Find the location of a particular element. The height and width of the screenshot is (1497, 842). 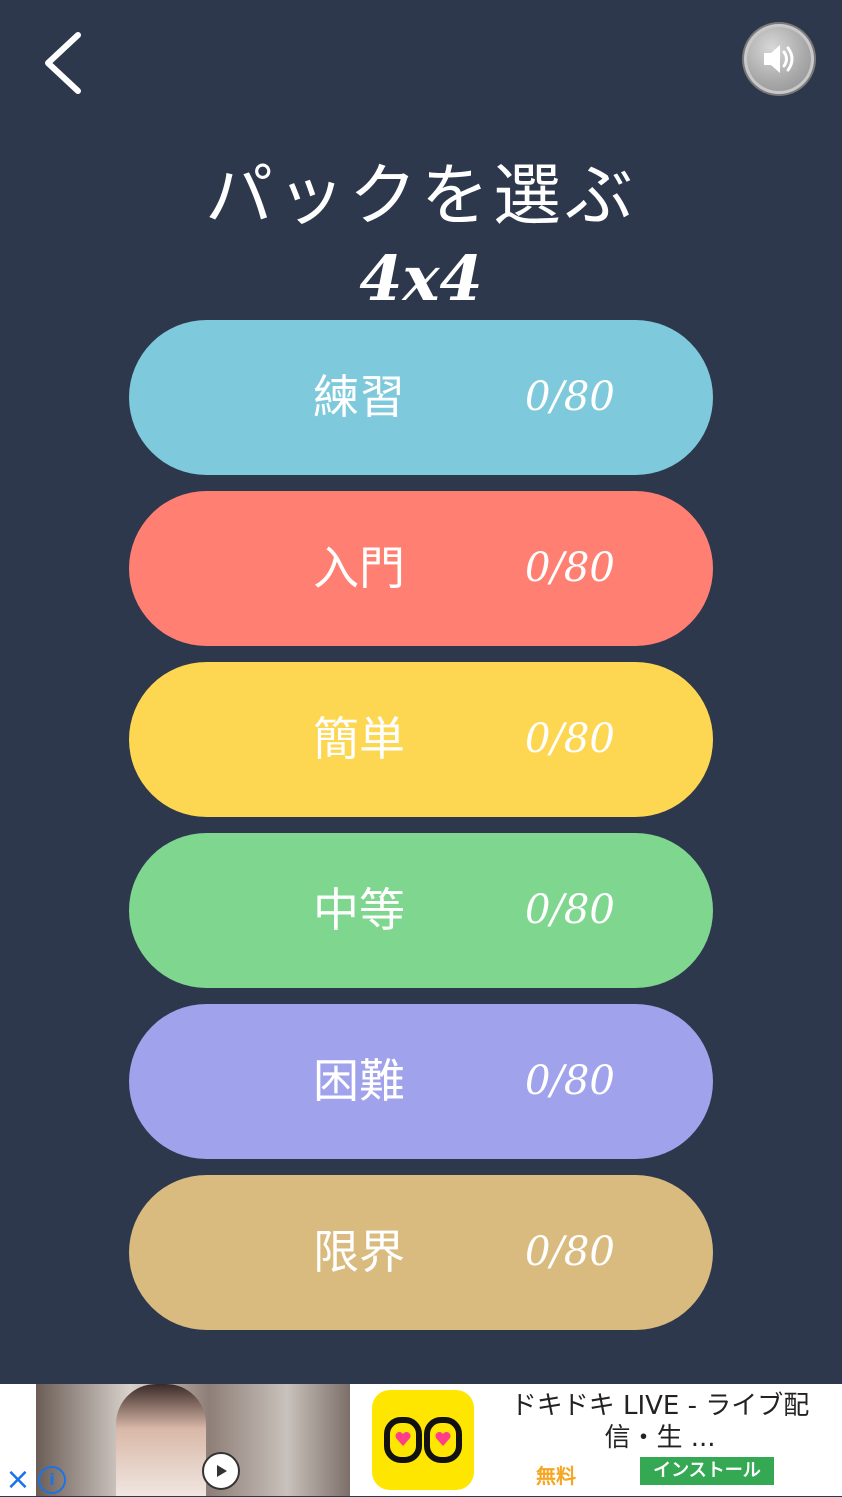

back-button is located at coordinates (65, 65).